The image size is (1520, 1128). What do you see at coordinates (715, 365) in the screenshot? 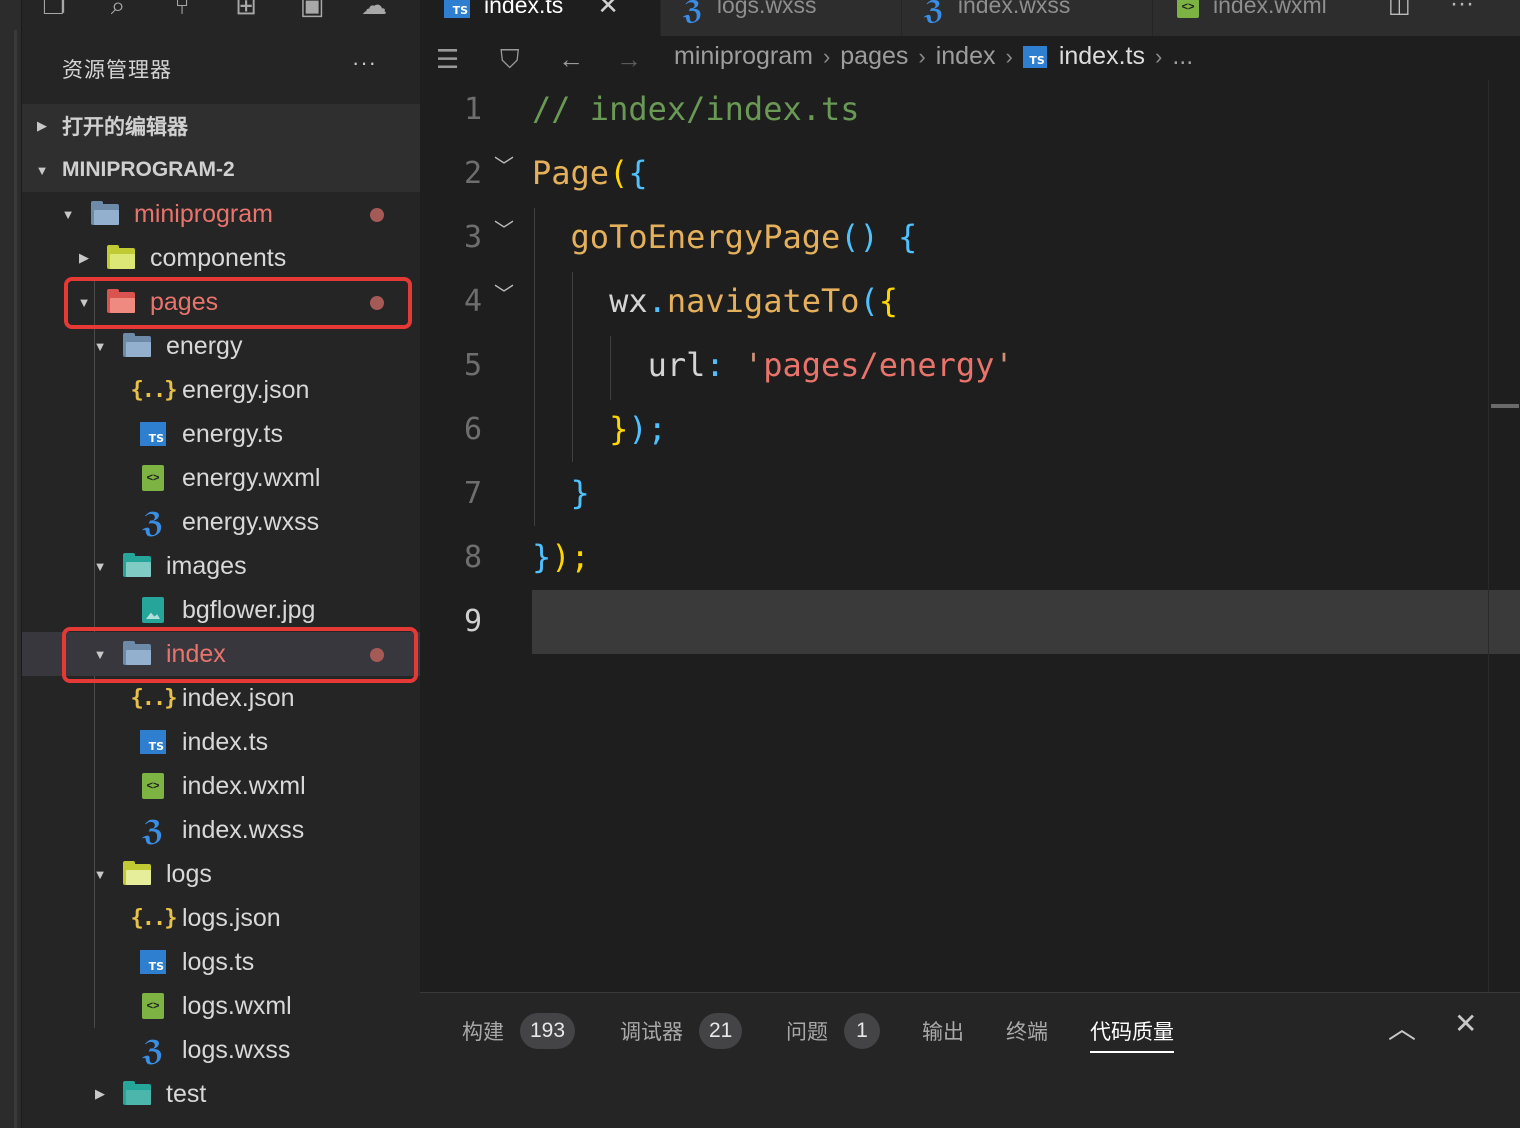
I see `code-token: :` at bounding box center [715, 365].